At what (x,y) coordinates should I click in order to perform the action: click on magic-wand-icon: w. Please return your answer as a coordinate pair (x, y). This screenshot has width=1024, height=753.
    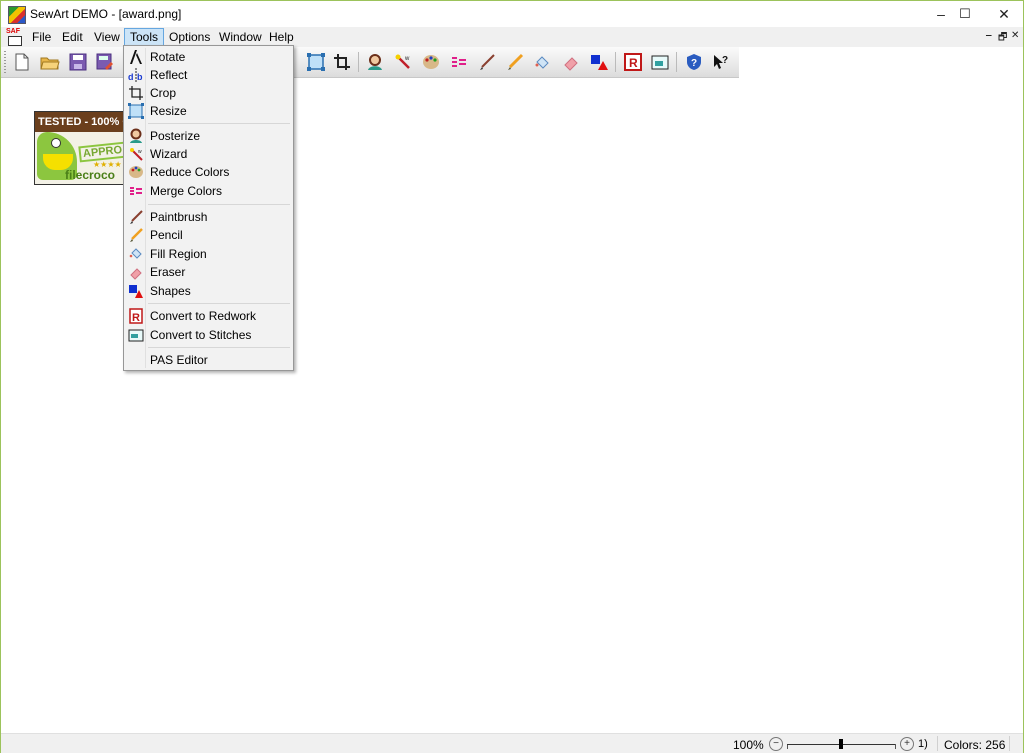
    Looking at the image, I should click on (402, 61).